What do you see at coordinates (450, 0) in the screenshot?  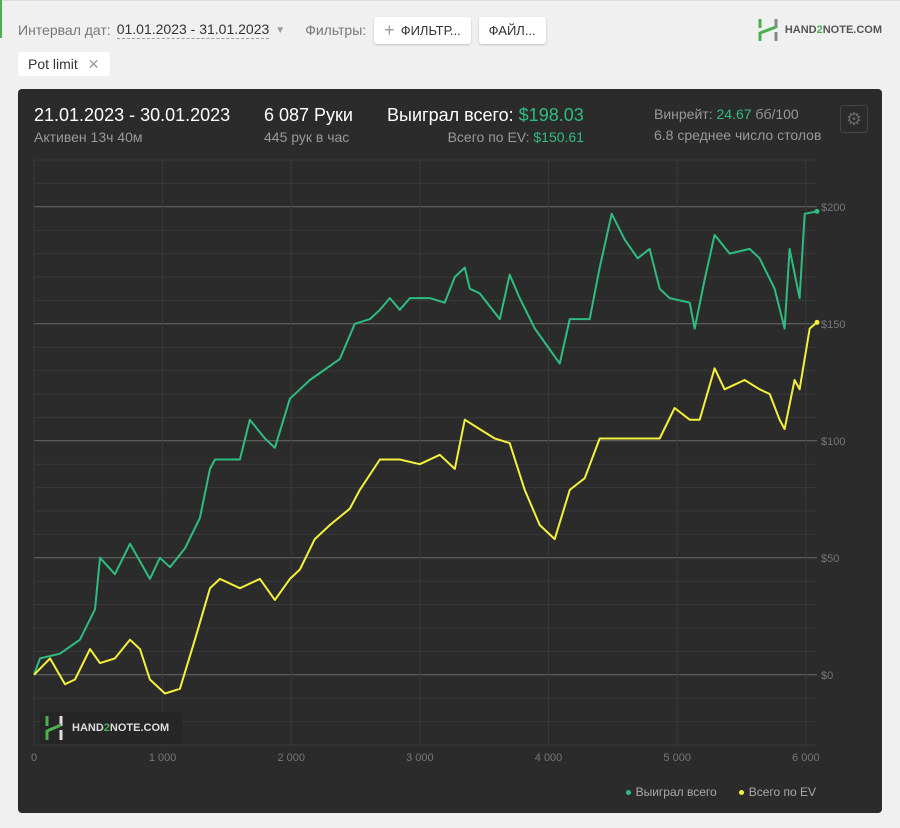 I see `top-border` at bounding box center [450, 0].